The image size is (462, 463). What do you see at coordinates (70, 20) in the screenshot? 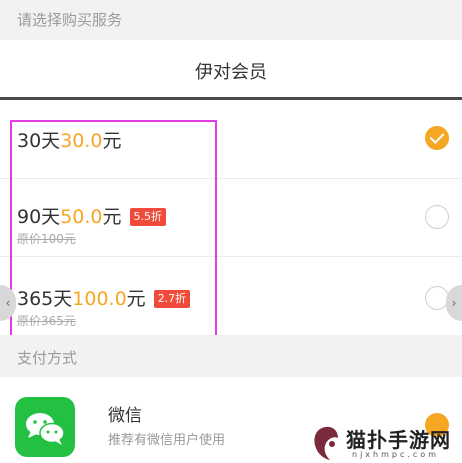
I see `service-section-label: 请选择购买服务` at bounding box center [70, 20].